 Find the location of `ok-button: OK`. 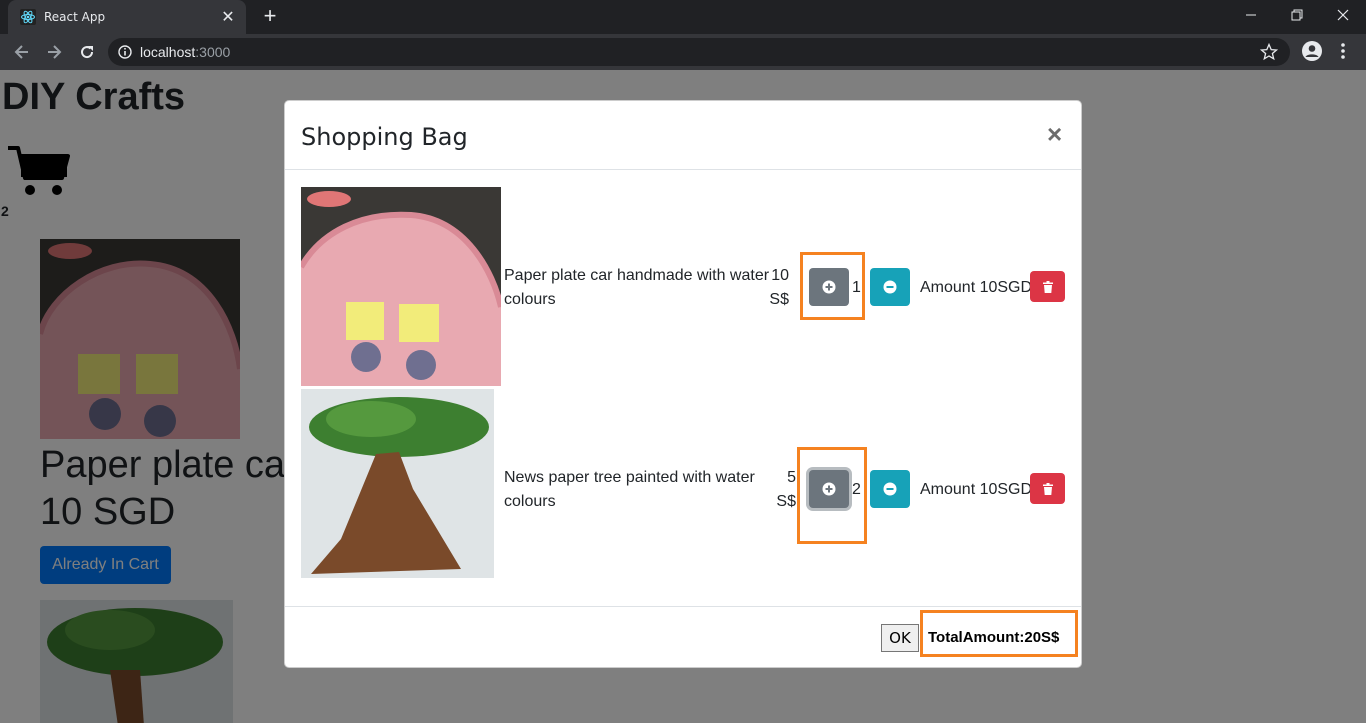

ok-button: OK is located at coordinates (900, 638).